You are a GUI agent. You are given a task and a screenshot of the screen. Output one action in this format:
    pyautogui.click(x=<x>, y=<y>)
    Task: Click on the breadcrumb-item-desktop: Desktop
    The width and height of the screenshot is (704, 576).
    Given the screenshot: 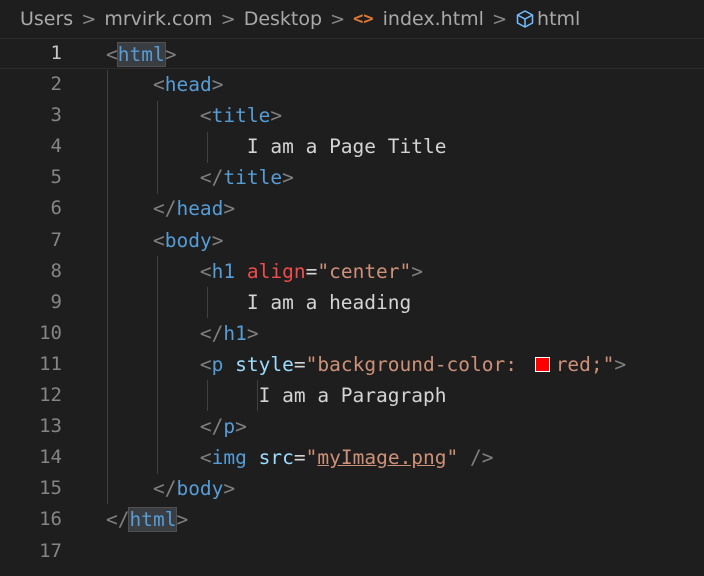 What is the action you would take?
    pyautogui.click(x=283, y=19)
    